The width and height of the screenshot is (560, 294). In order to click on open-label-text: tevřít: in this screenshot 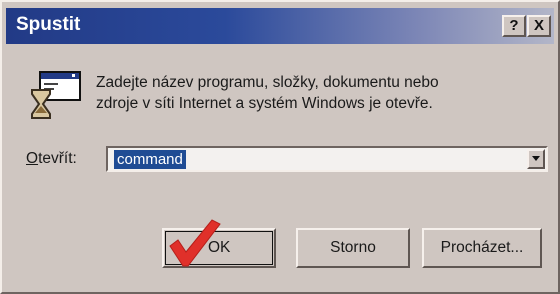, I will do `click(57, 158)`.